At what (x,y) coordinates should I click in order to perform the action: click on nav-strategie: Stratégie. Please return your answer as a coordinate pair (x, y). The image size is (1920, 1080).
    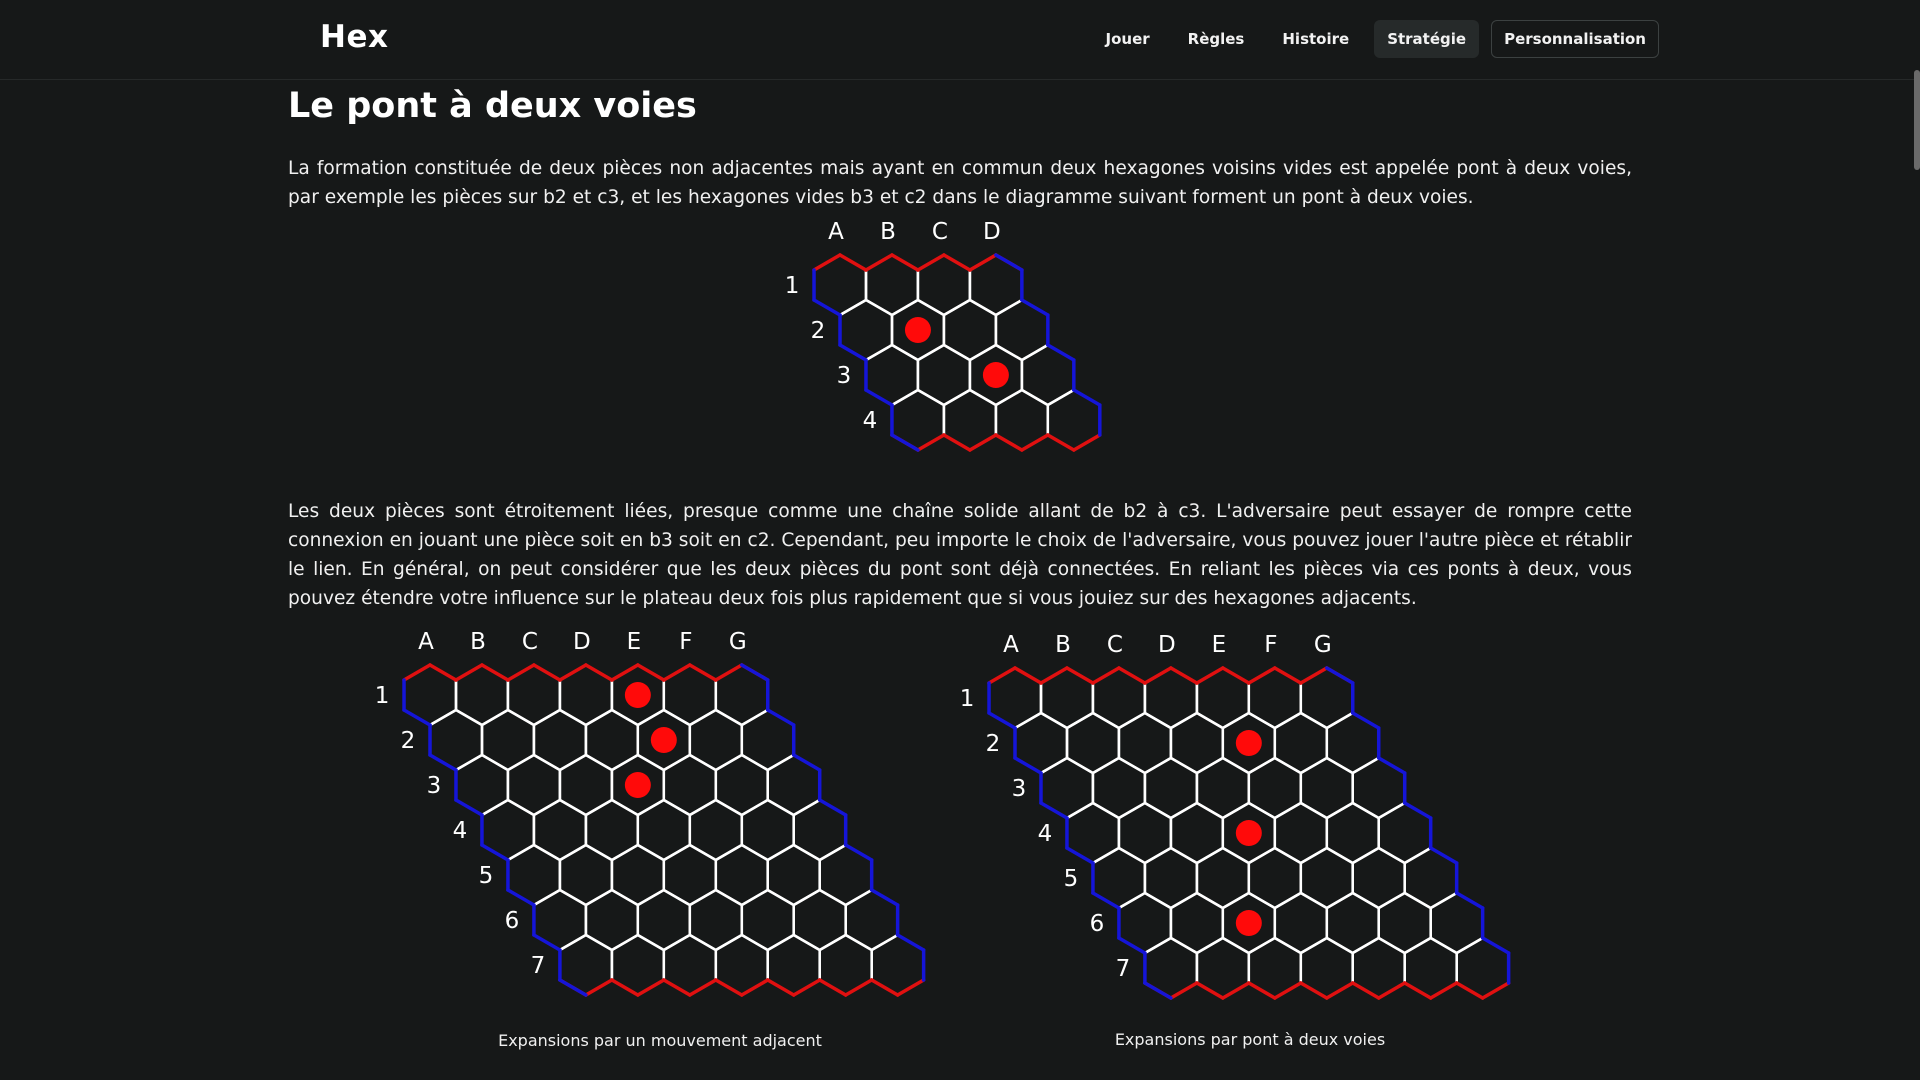
    Looking at the image, I should click on (1427, 39).